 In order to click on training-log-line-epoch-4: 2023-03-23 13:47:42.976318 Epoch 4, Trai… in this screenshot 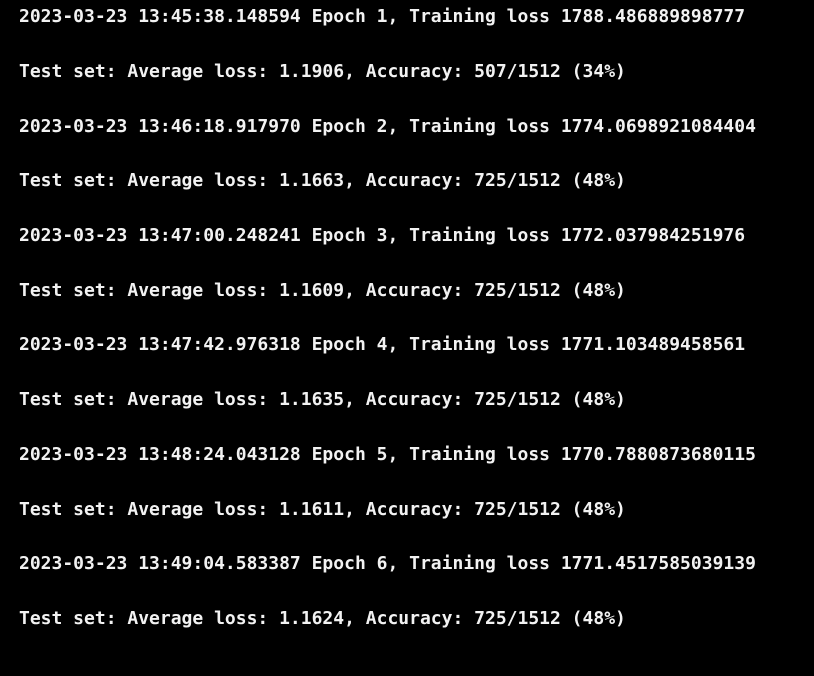, I will do `click(382, 344)`.